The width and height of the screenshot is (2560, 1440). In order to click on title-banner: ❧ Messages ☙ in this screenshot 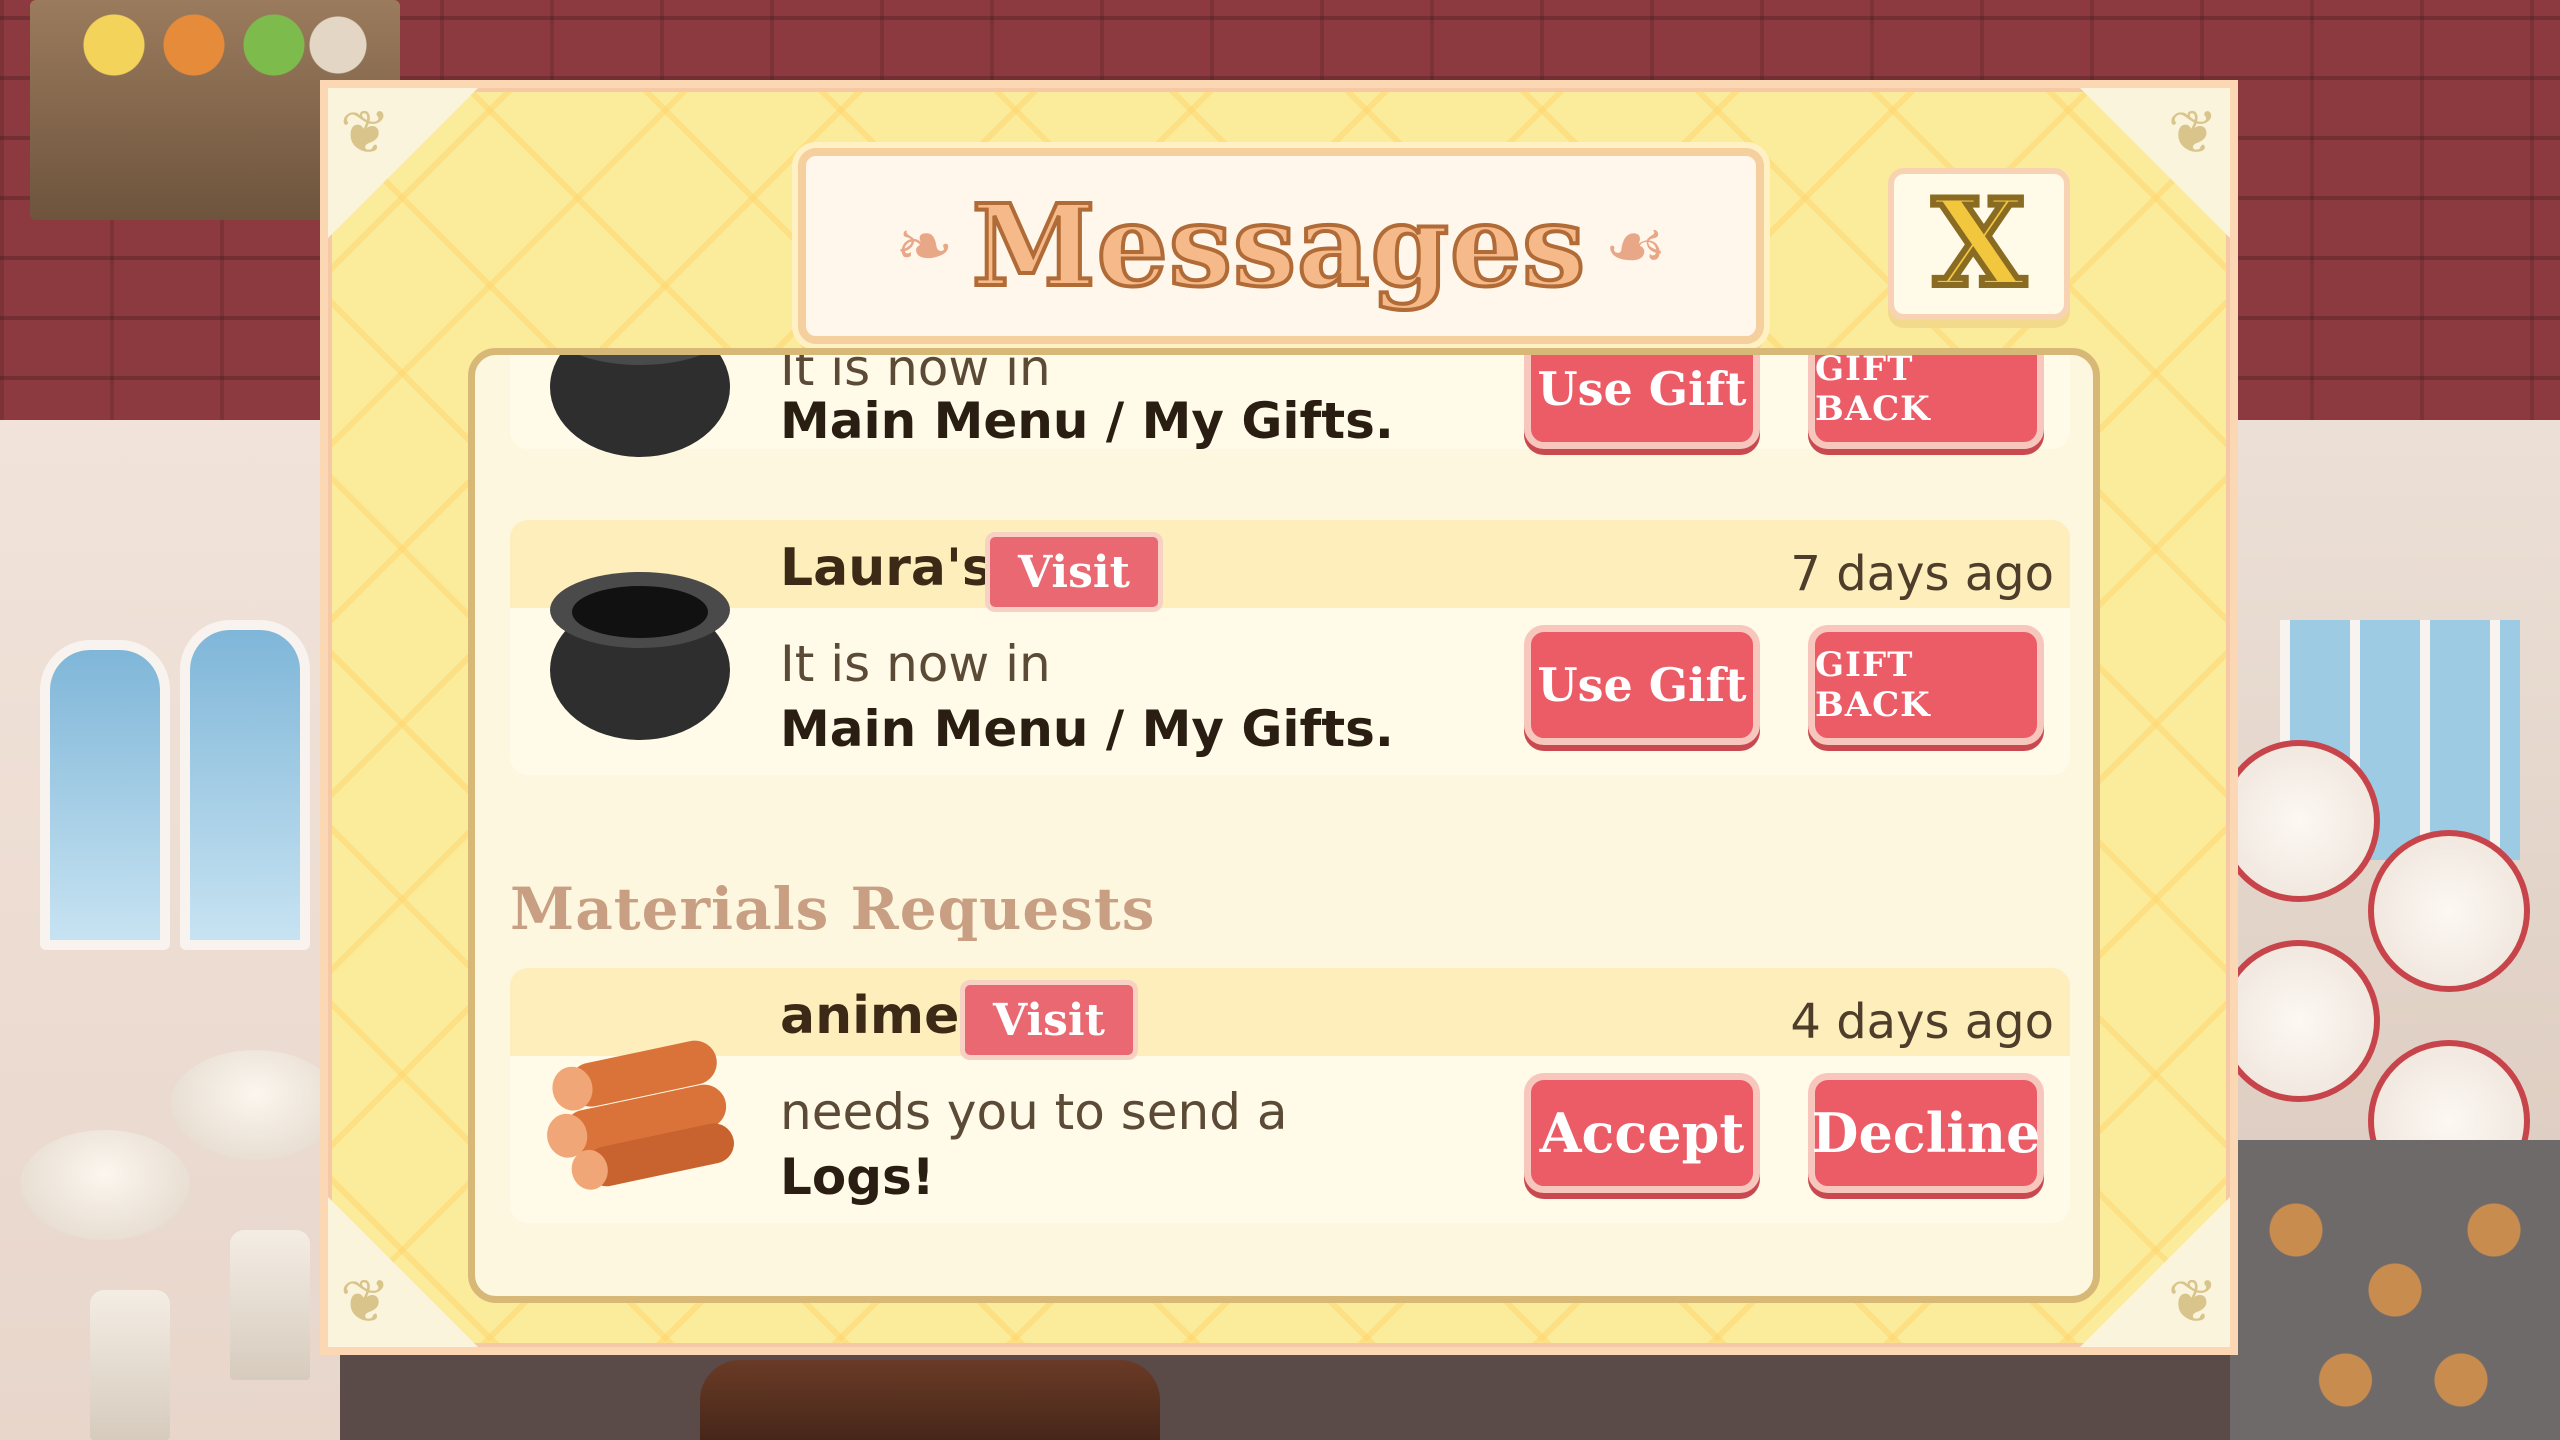, I will do `click(1281, 246)`.